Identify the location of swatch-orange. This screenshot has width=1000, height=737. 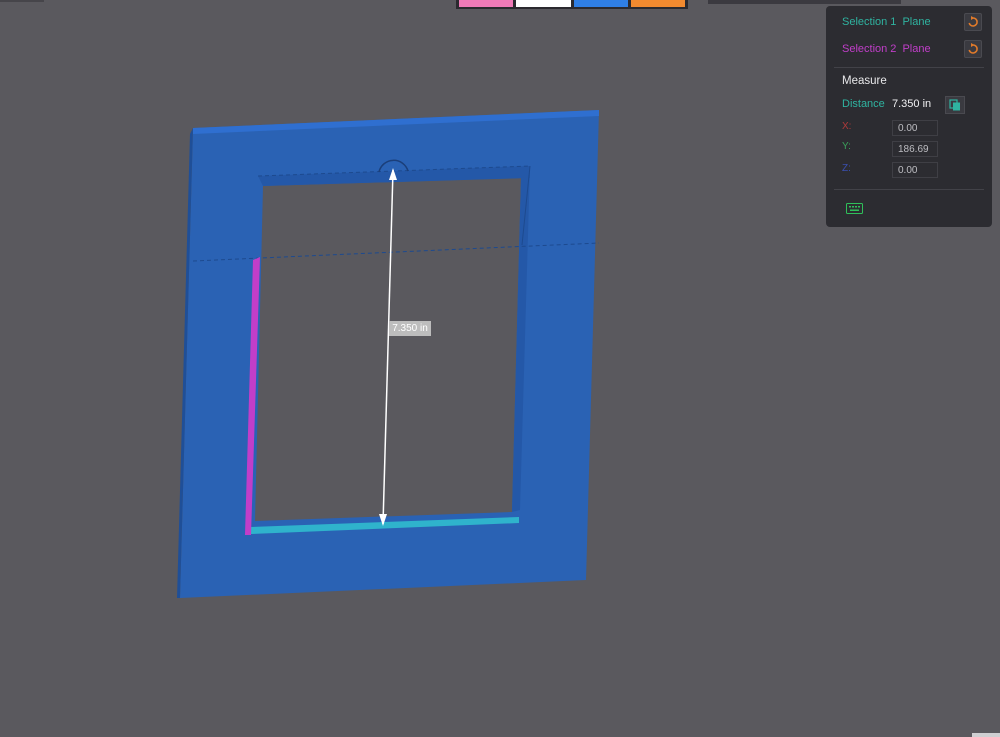
(657, 3).